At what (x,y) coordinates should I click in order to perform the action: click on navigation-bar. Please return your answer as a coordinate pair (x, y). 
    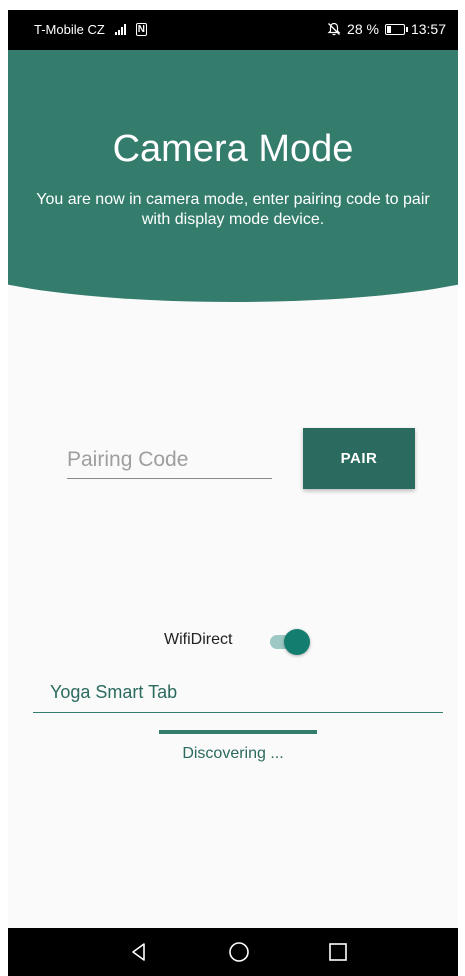
    Looking at the image, I should click on (233, 952).